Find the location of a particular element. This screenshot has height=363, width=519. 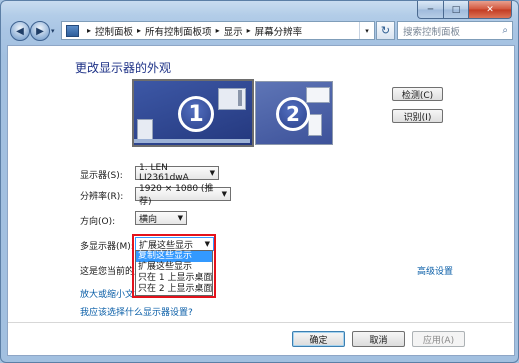

breadcrumb-display: 显示 is located at coordinates (233, 31).